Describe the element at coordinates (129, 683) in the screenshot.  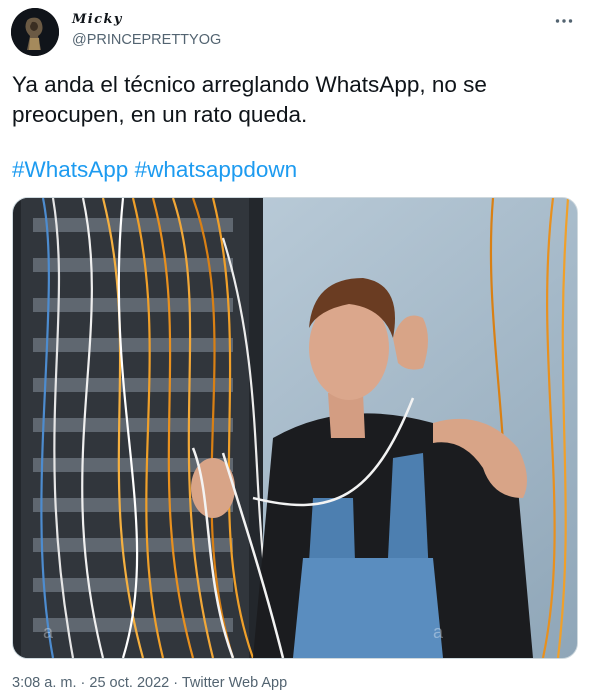
I see `tweet-date: 25 oct. 2022` at that location.